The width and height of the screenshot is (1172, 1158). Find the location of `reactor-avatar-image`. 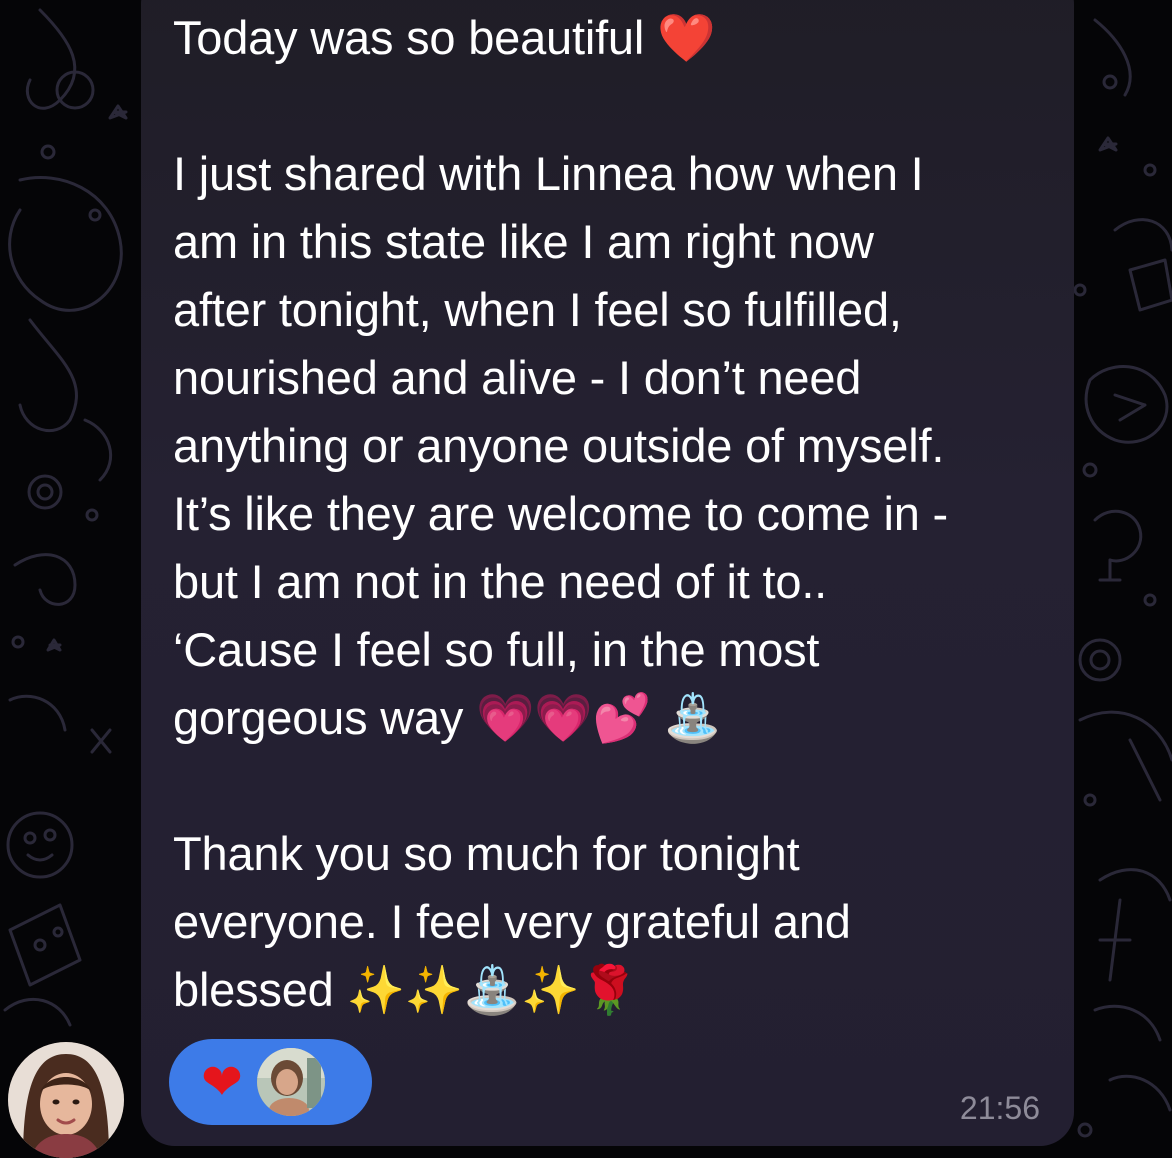

reactor-avatar-image is located at coordinates (290, 1082).